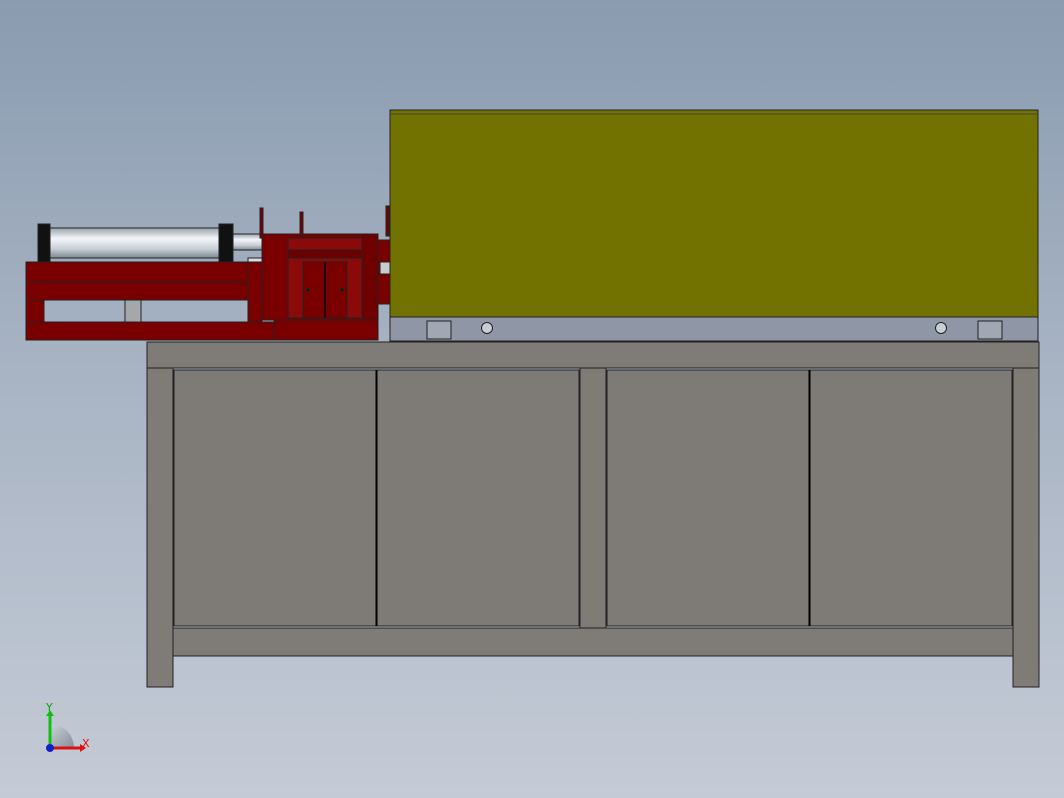  Describe the element at coordinates (49, 707) in the screenshot. I see `triad-y-label: Y` at that location.